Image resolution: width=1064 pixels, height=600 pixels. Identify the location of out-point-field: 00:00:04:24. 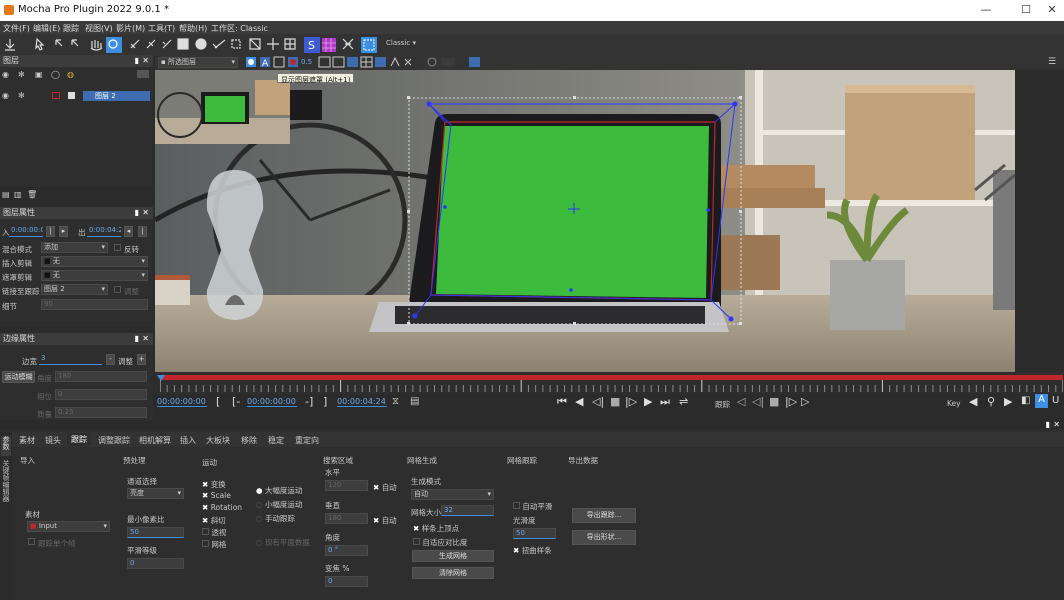
(362, 402).